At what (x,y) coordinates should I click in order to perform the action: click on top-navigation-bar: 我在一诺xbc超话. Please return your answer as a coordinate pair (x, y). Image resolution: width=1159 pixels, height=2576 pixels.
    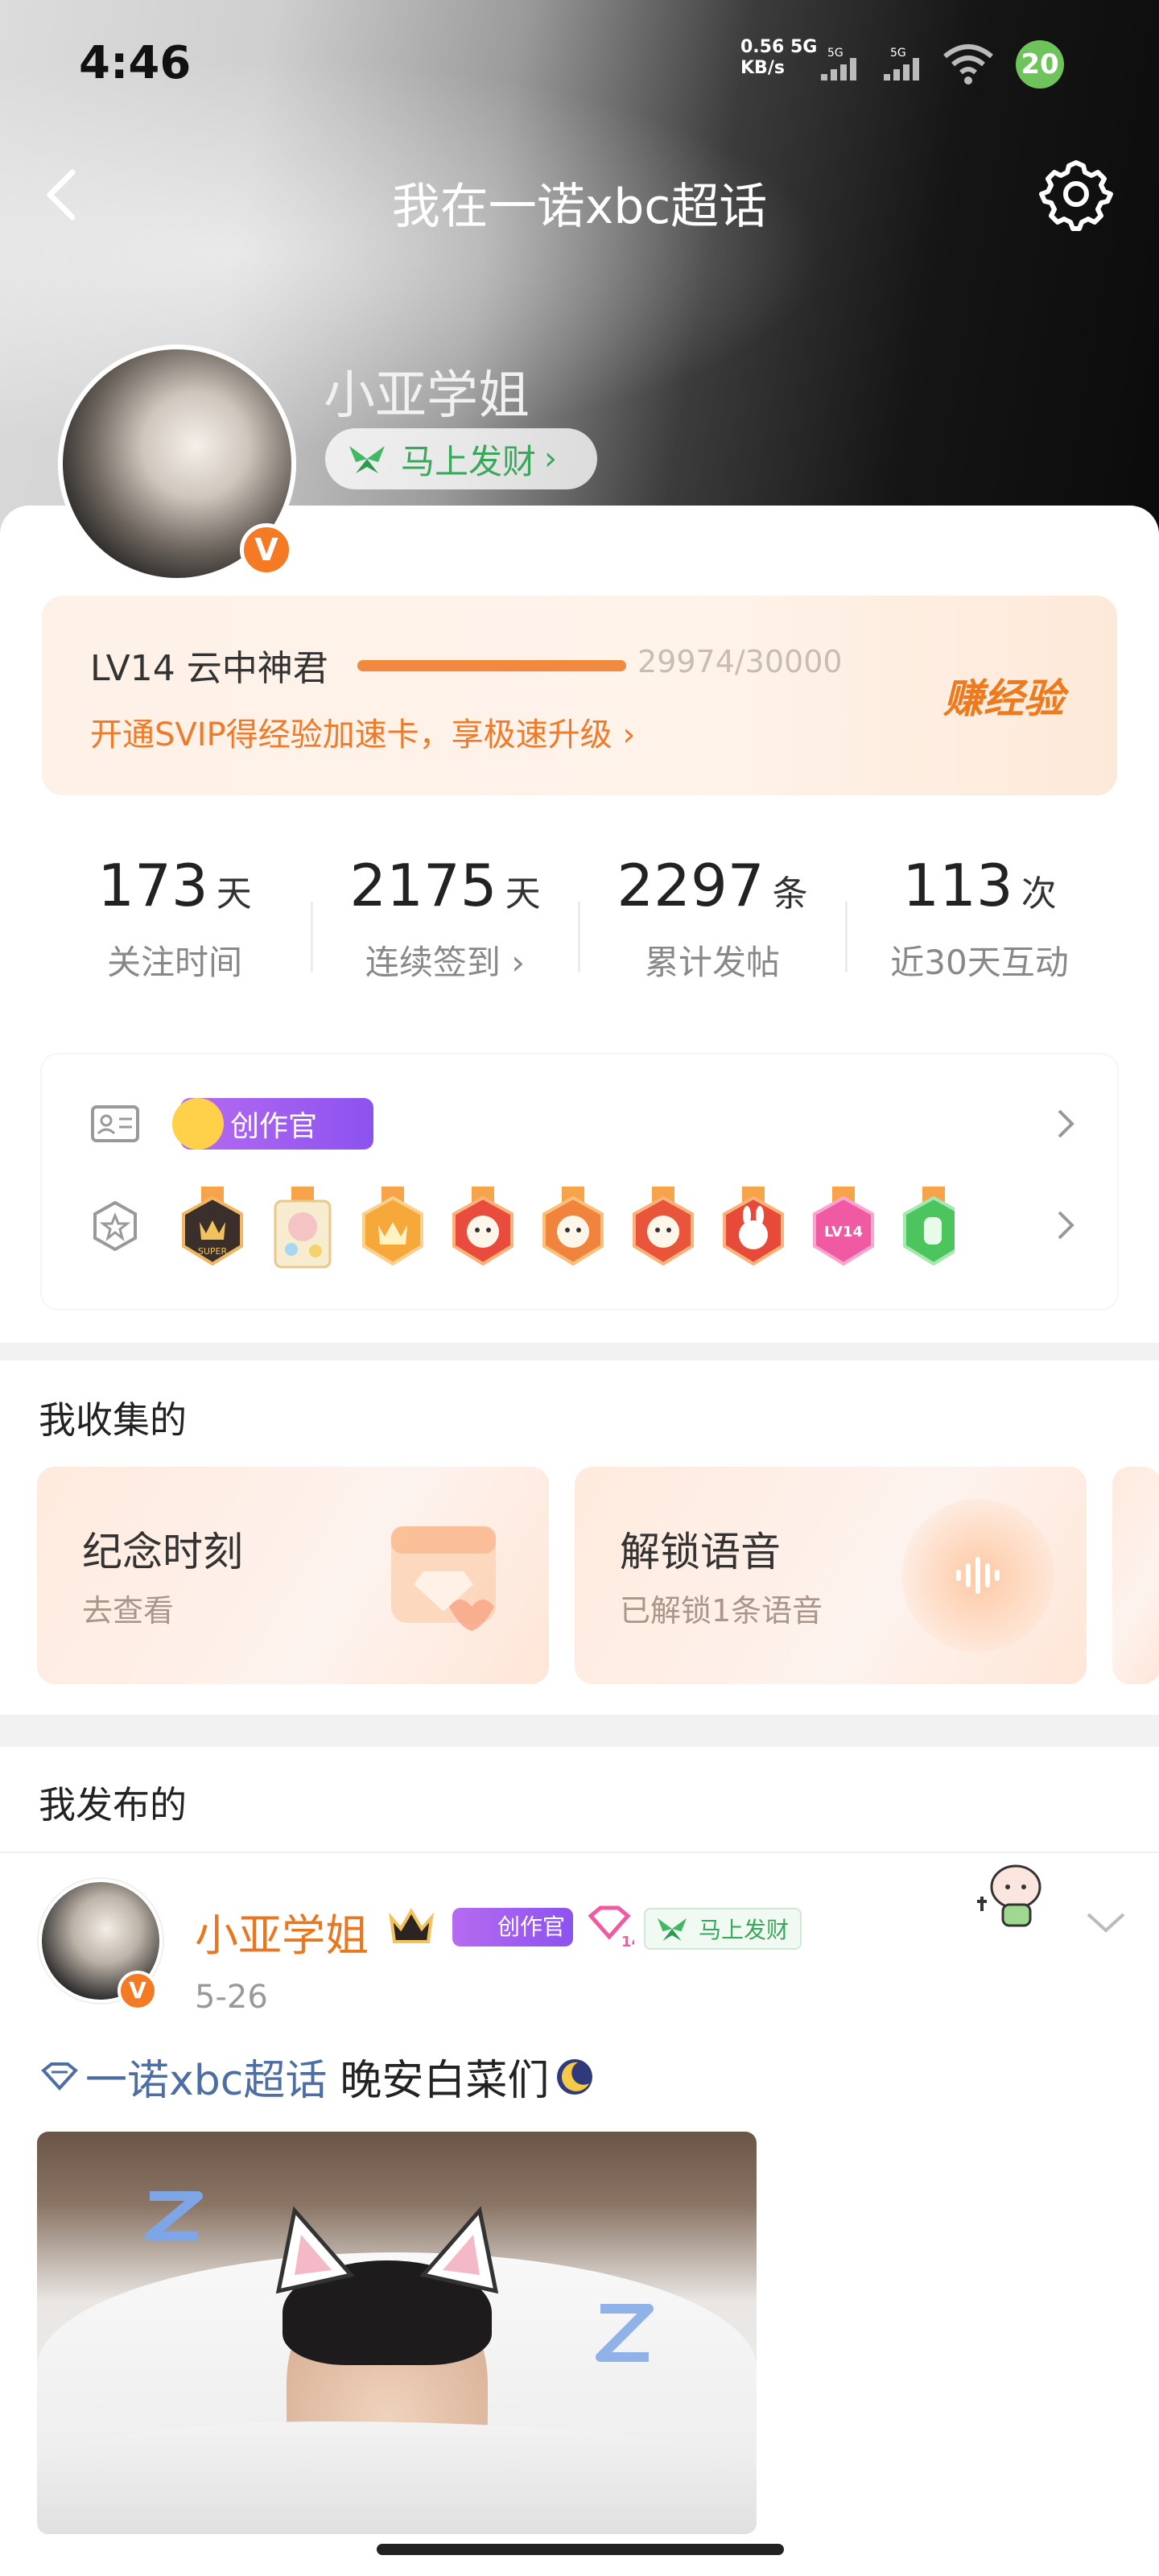
    Looking at the image, I should click on (579, 194).